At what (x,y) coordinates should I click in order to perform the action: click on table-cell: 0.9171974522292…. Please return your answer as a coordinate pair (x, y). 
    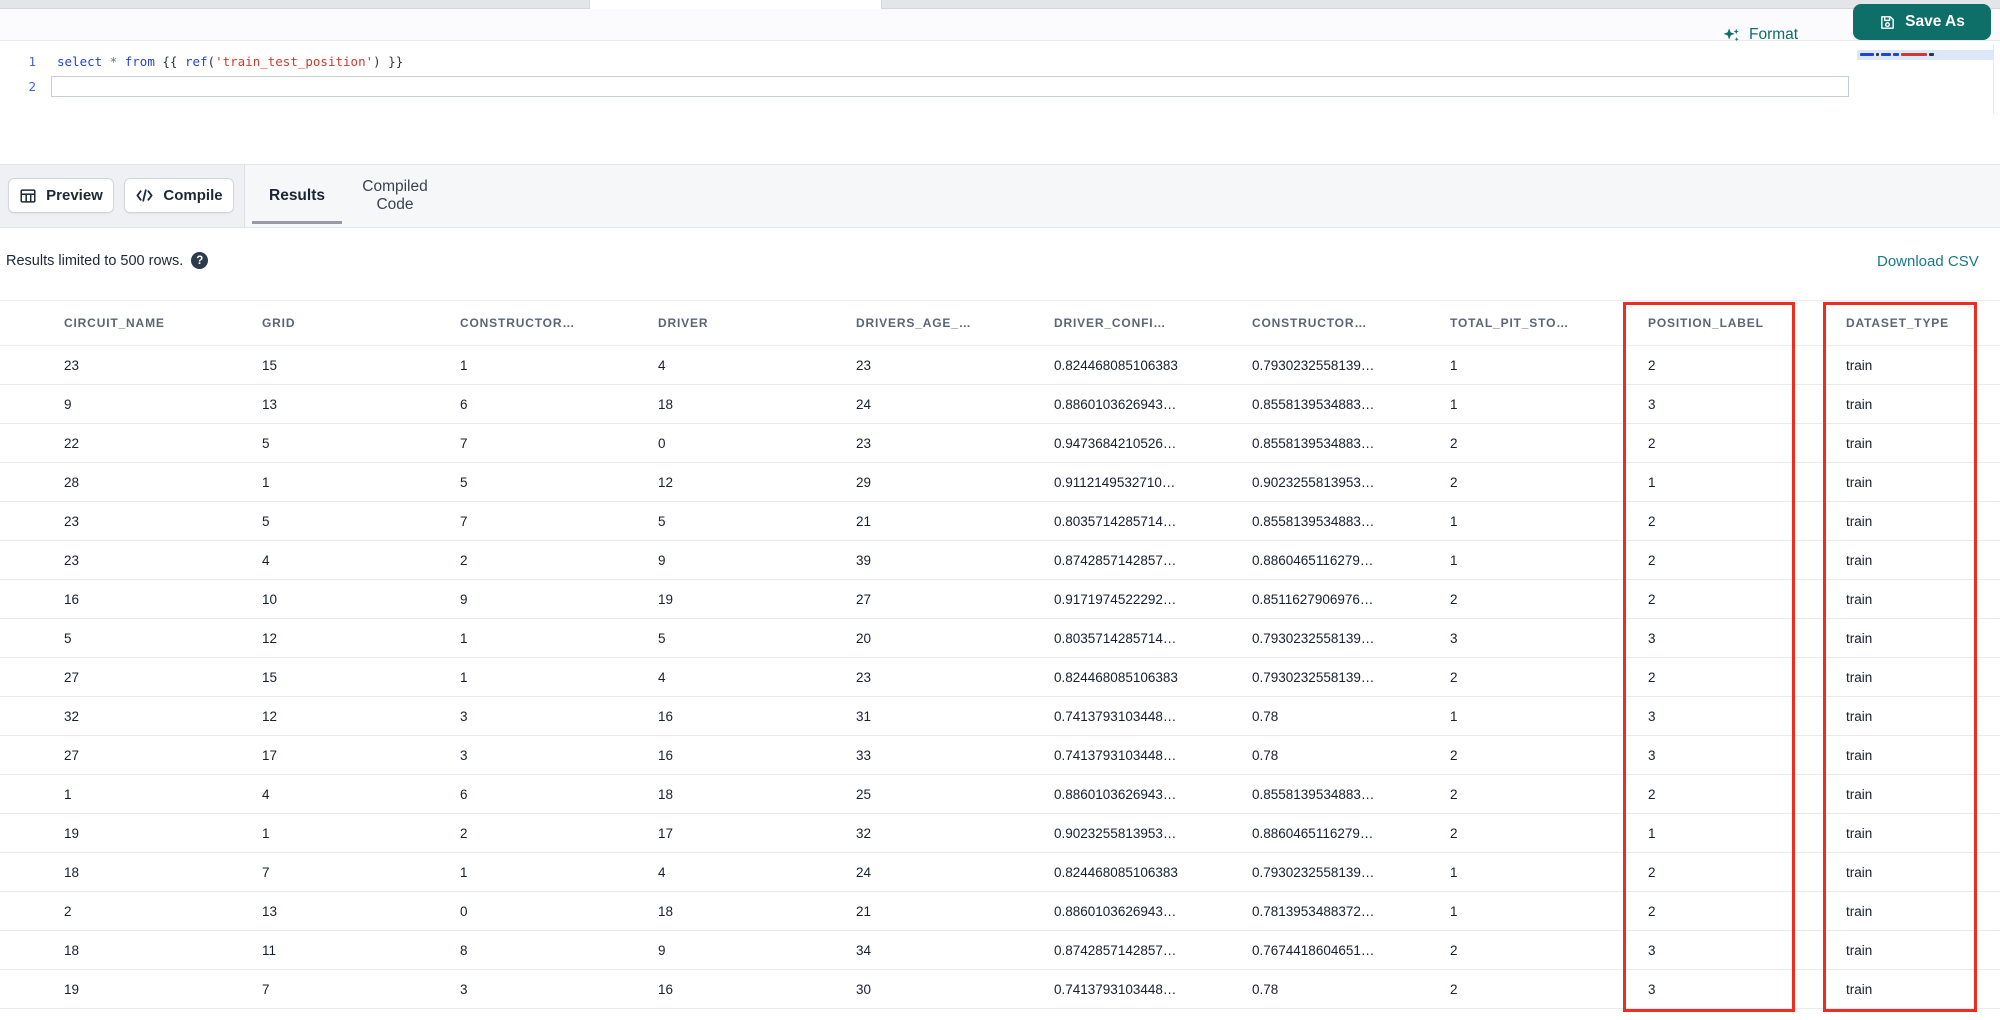
    Looking at the image, I should click on (1115, 599).